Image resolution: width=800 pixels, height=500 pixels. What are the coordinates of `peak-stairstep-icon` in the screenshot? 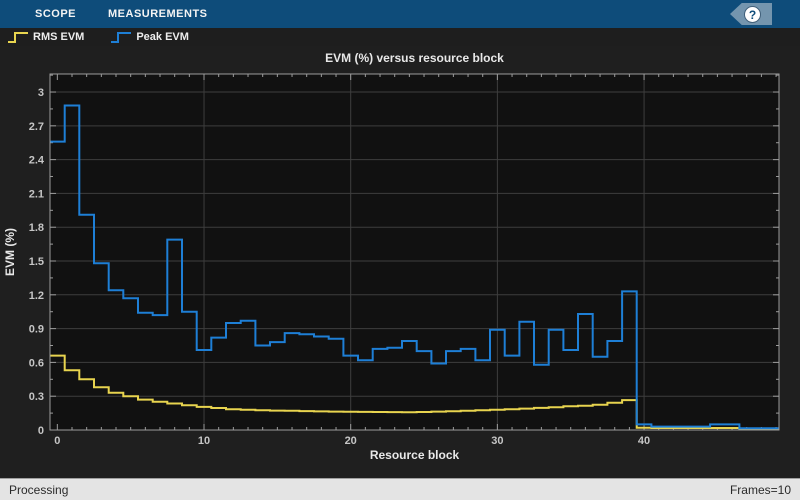 It's located at (121, 37).